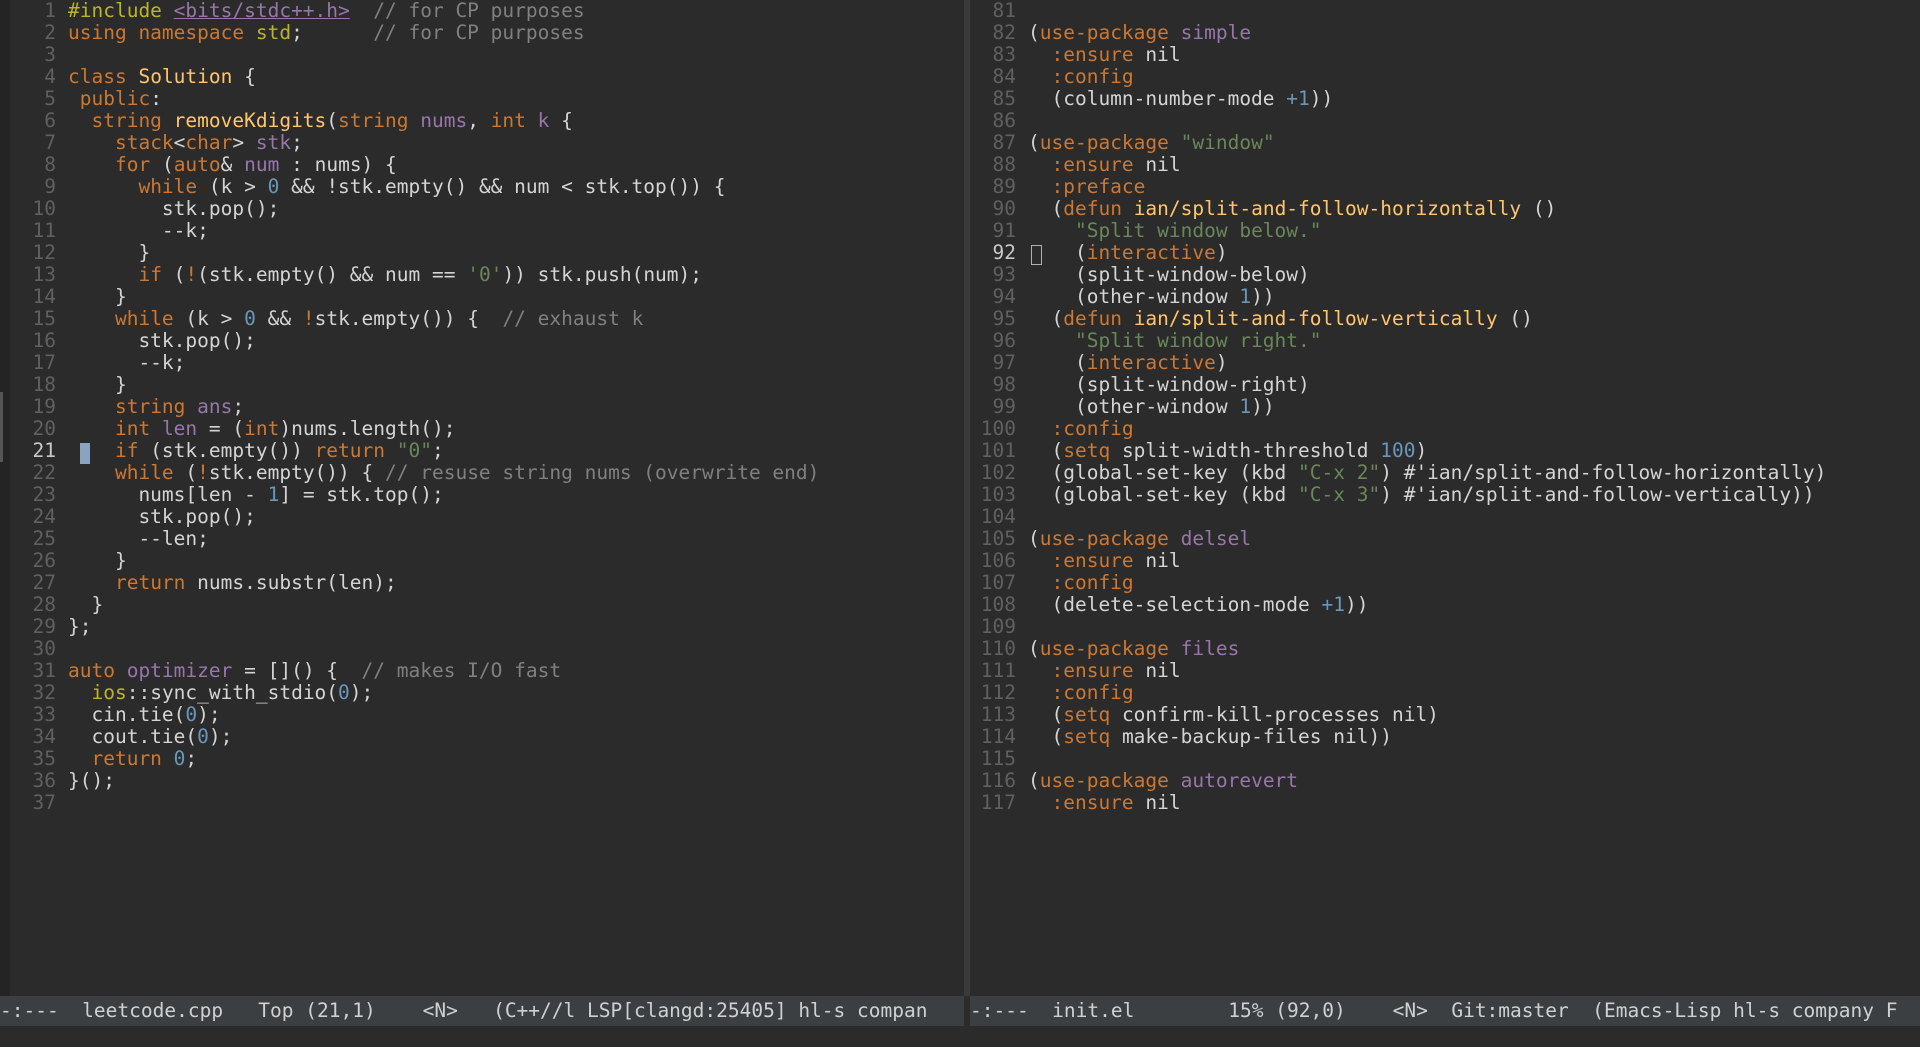  Describe the element at coordinates (482, 99) in the screenshot. I see `code-line: 5 public:` at that location.